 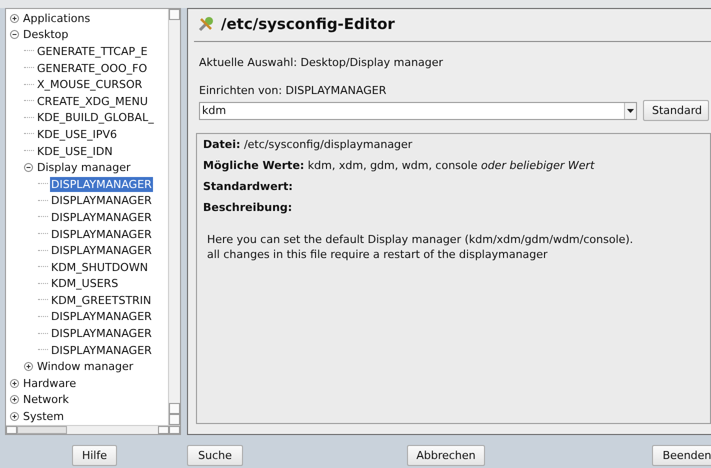 What do you see at coordinates (57, 18) in the screenshot?
I see `tree-item: Applications` at bounding box center [57, 18].